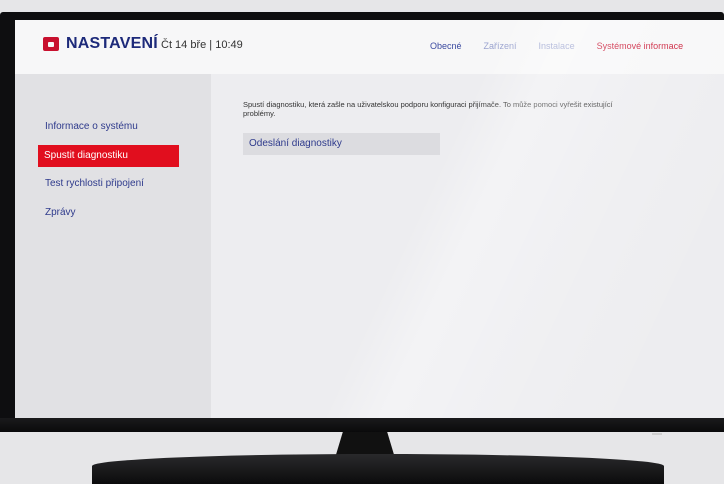 The image size is (724, 484). Describe the element at coordinates (94, 183) in the screenshot. I see `sidebar-item-speed-test: Test rychlosti připojení` at that location.